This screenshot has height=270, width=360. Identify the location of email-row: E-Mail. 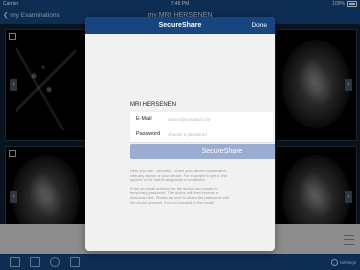
(201, 120).